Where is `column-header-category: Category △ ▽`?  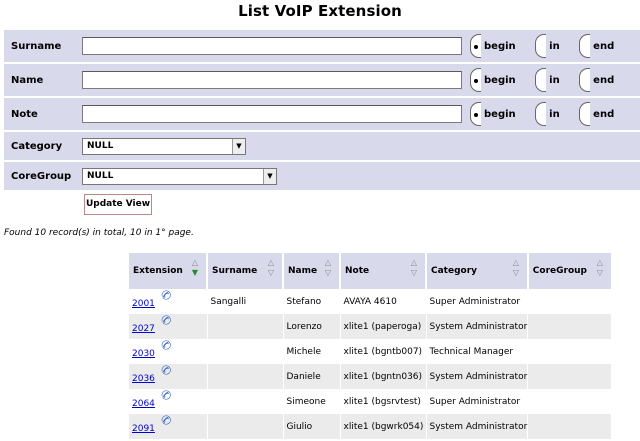
column-header-category: Category △ ▽ is located at coordinates (477, 271).